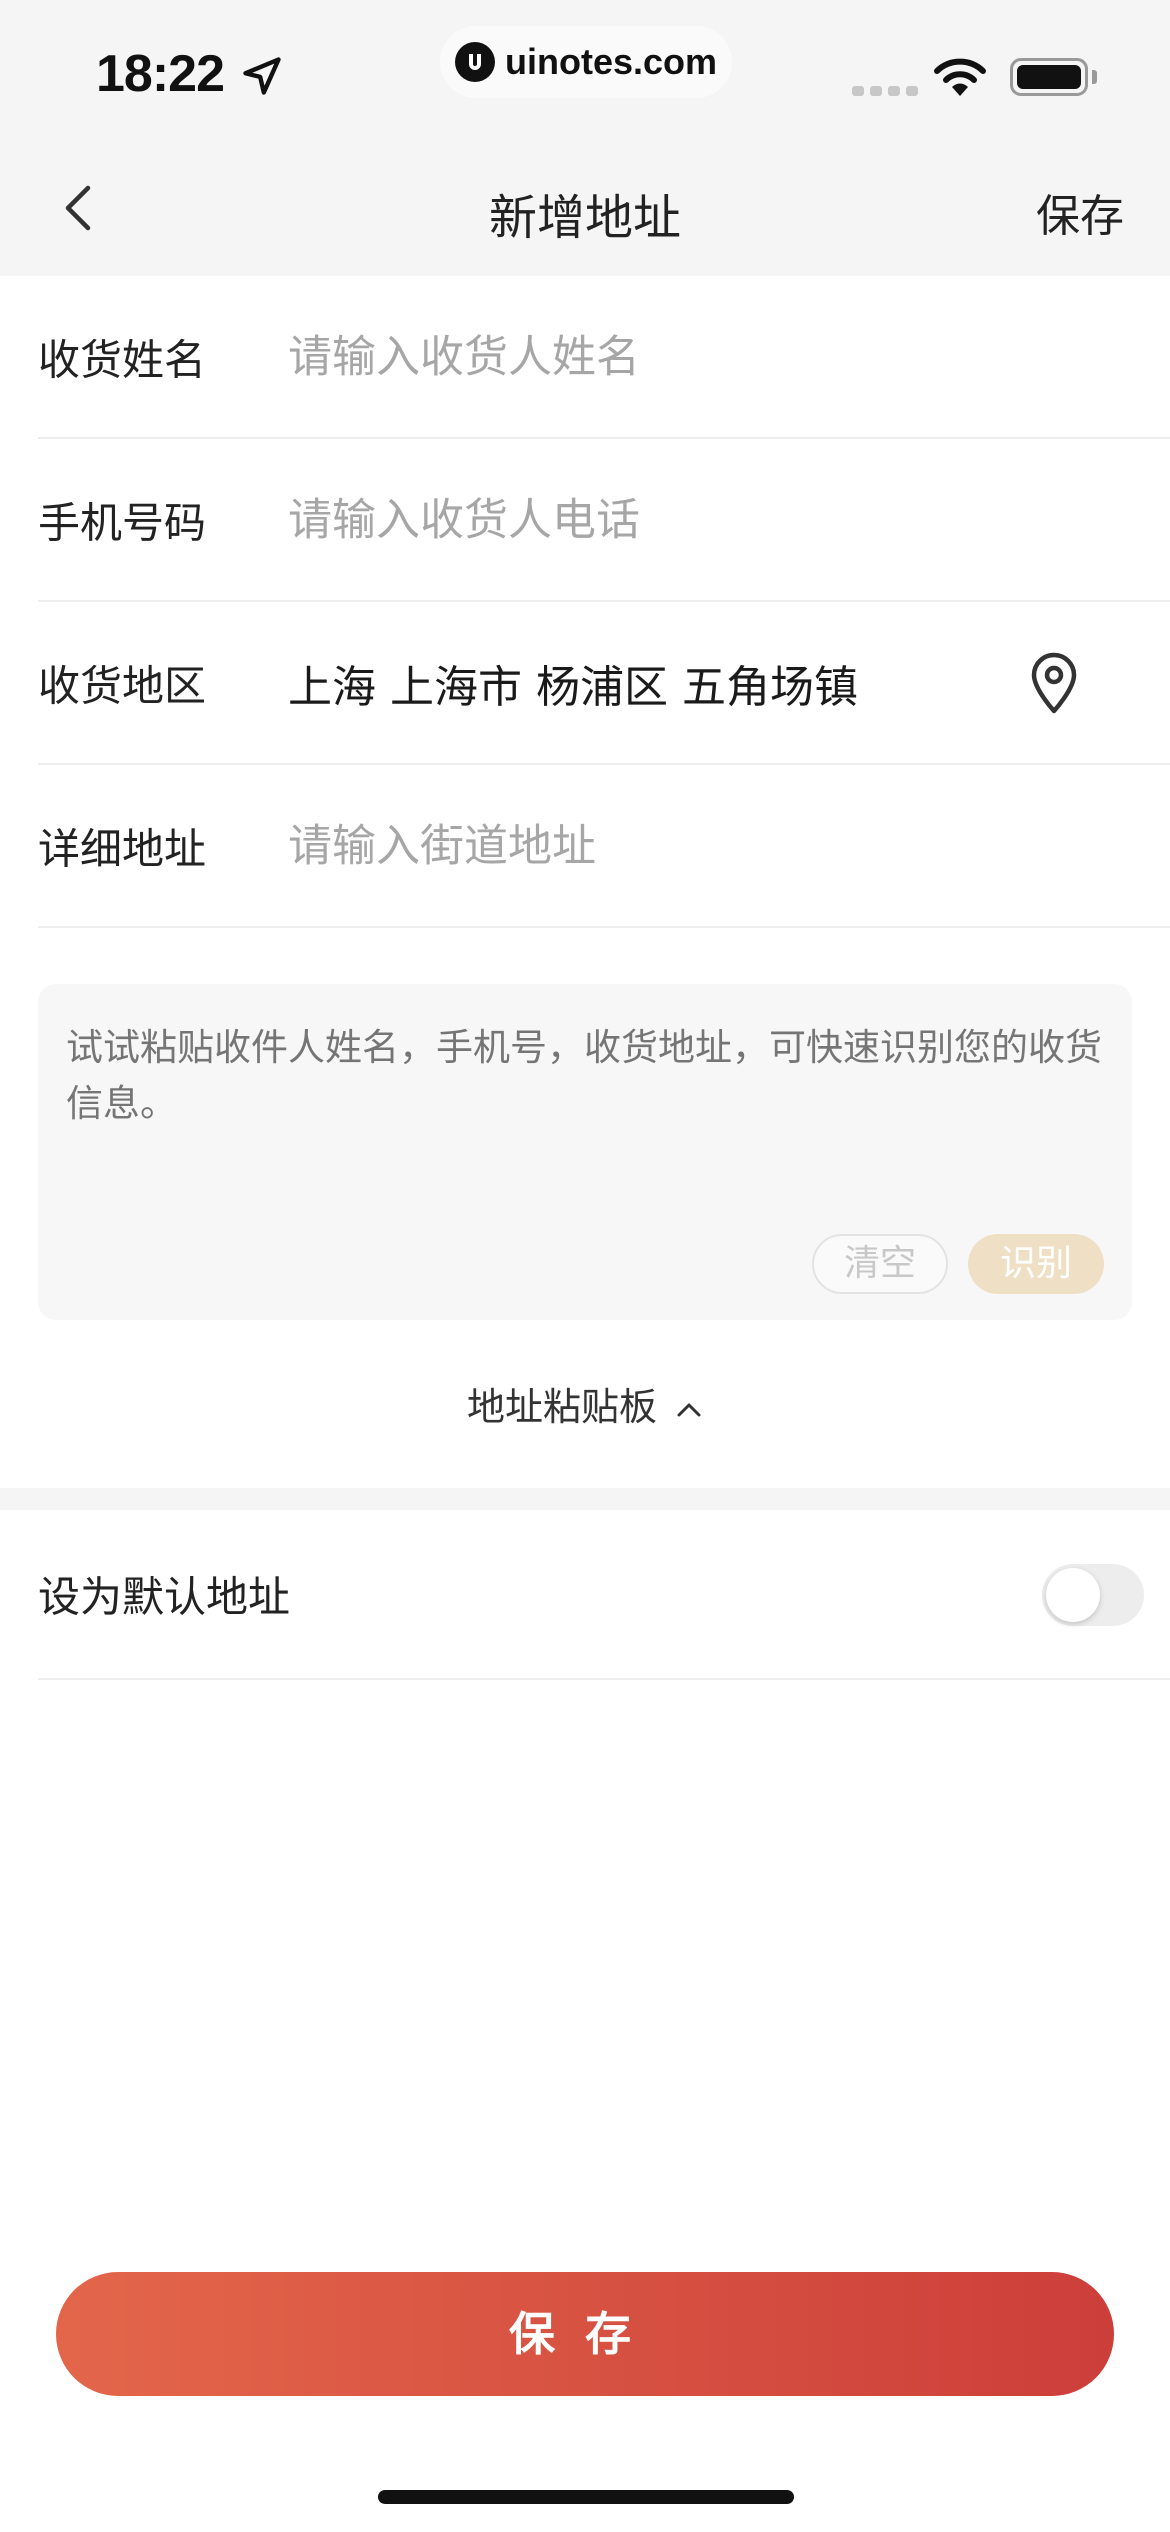 This screenshot has height=2532, width=1170. Describe the element at coordinates (611, 61) in the screenshot. I see `watermark-text: uinotes.com` at that location.